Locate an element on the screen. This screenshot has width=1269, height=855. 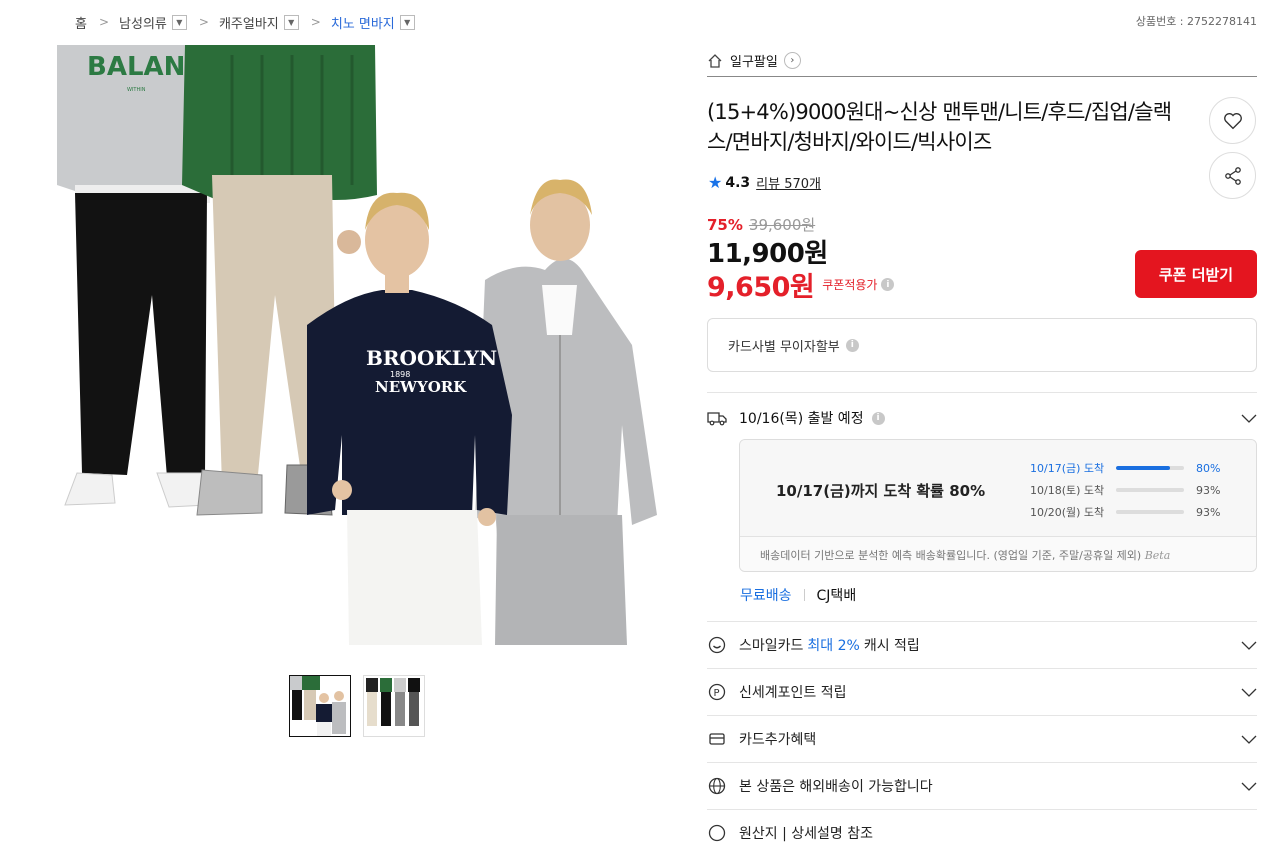
shop-name: 일구팔일 is located at coordinates (754, 60).